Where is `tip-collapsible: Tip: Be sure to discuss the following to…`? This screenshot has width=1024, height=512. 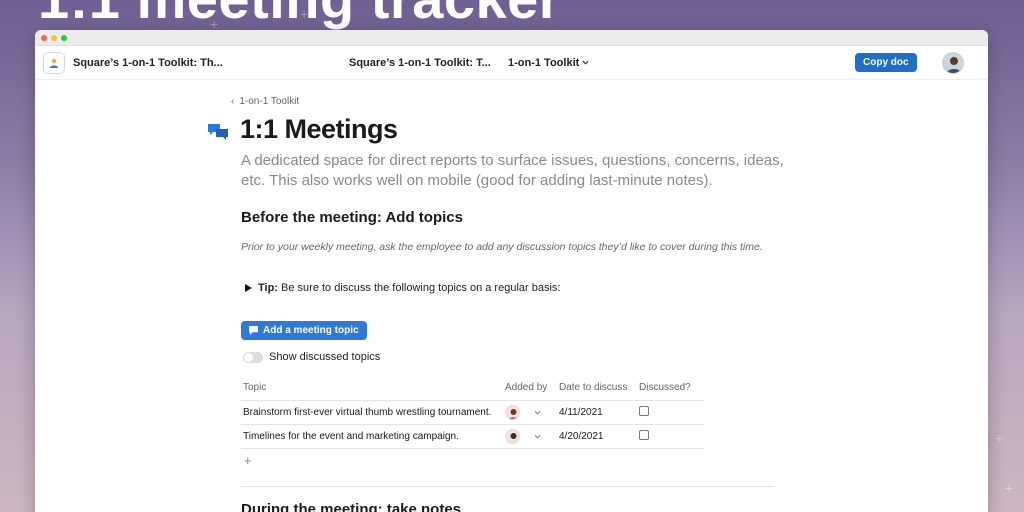
tip-collapsible: Tip: Be sure to discuss the following to… is located at coordinates (402, 288).